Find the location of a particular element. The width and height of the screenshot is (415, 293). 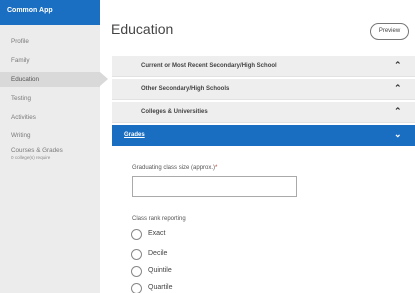

section-label: Other Secondary/High Schools is located at coordinates (185, 89).